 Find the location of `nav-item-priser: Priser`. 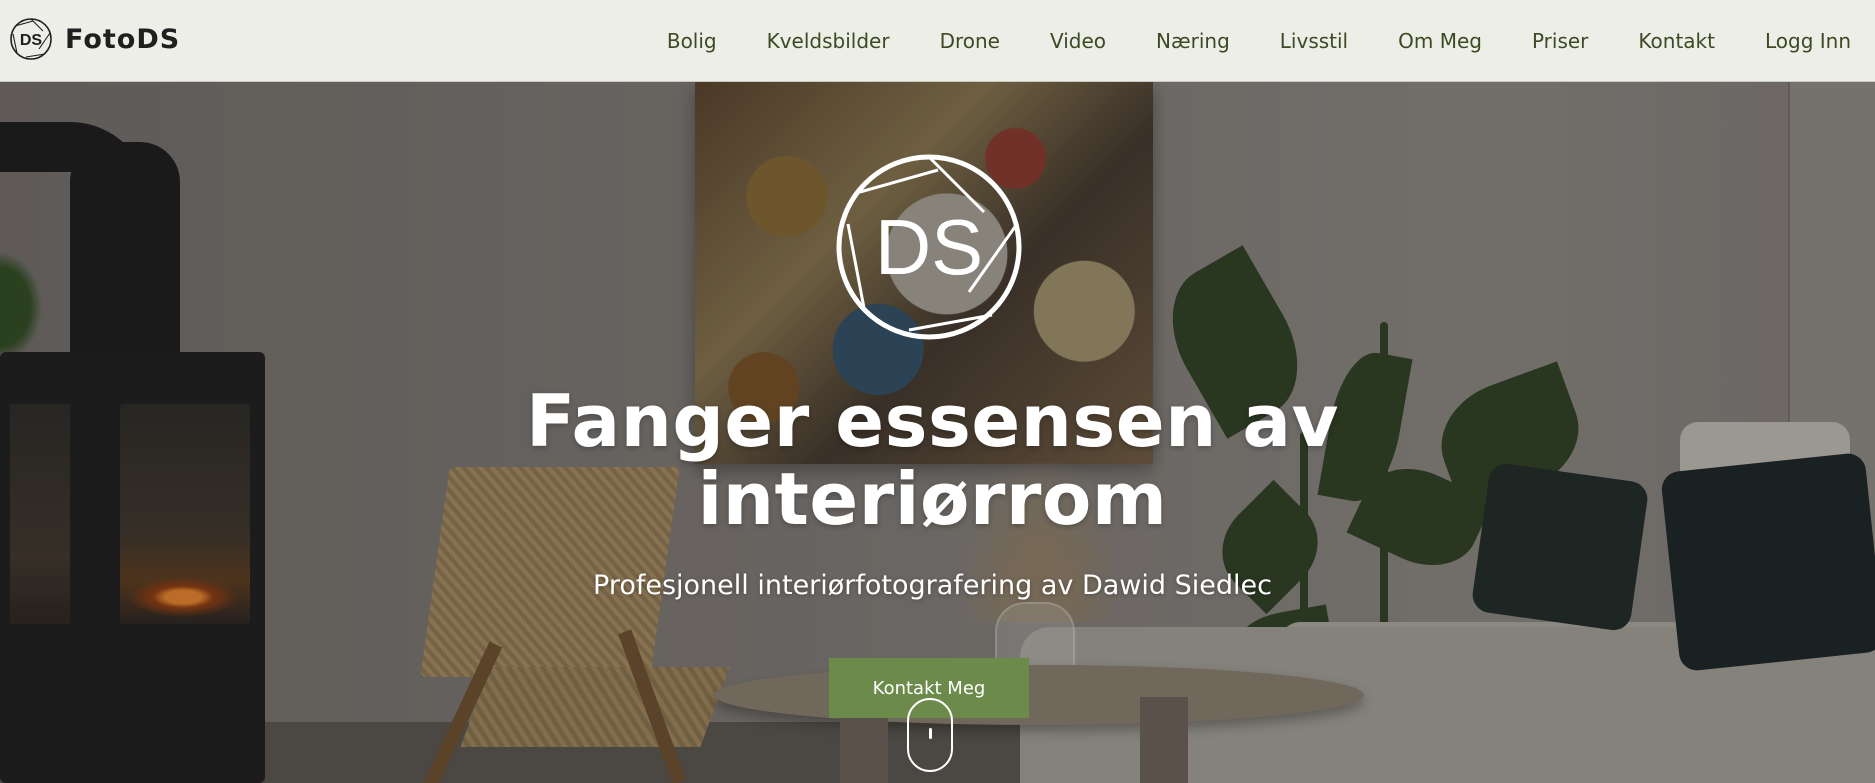

nav-item-priser: Priser is located at coordinates (1560, 41).